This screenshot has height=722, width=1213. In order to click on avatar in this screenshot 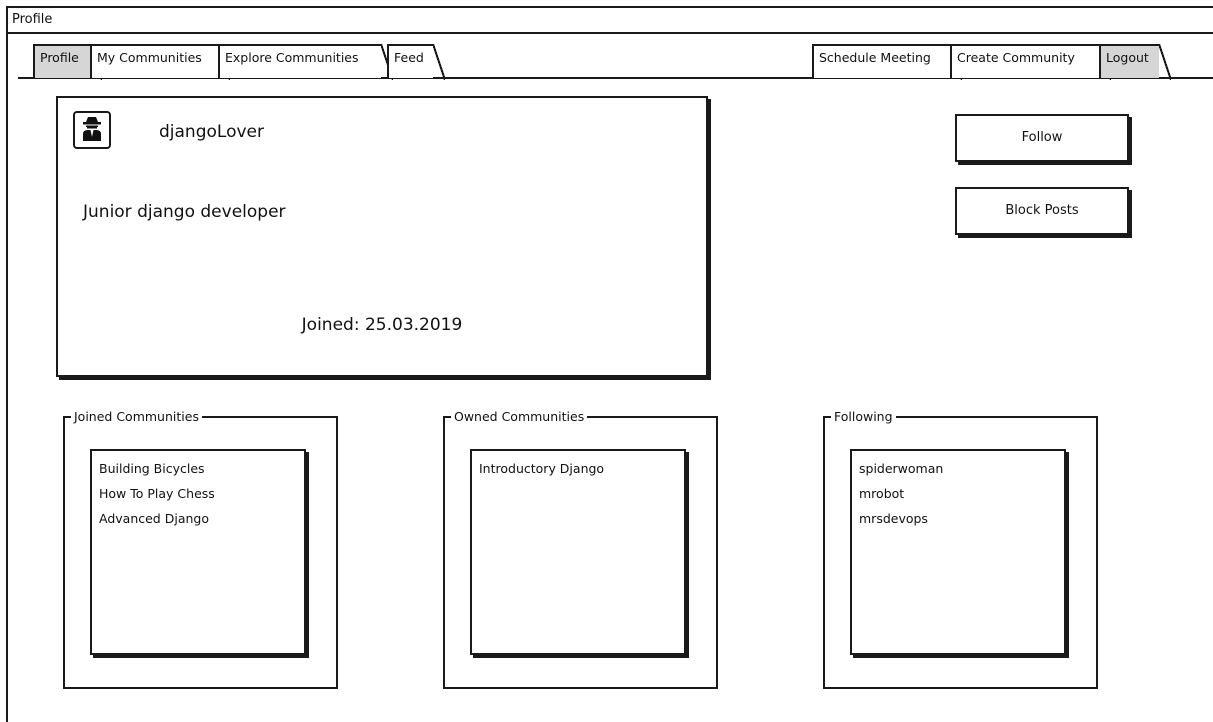, I will do `click(92, 130)`.